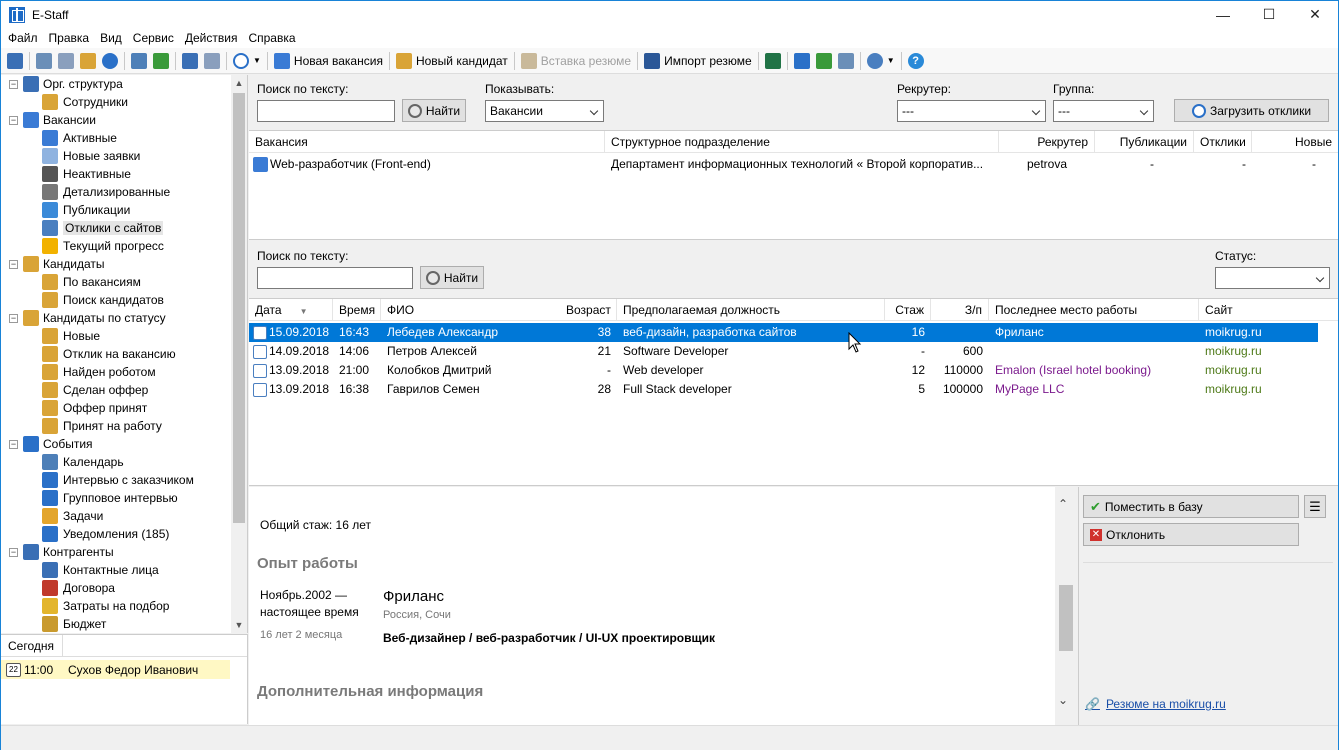 The width and height of the screenshot is (1339, 750). Describe the element at coordinates (247, 61) in the screenshot. I see `tb-clock-button: ▼` at that location.